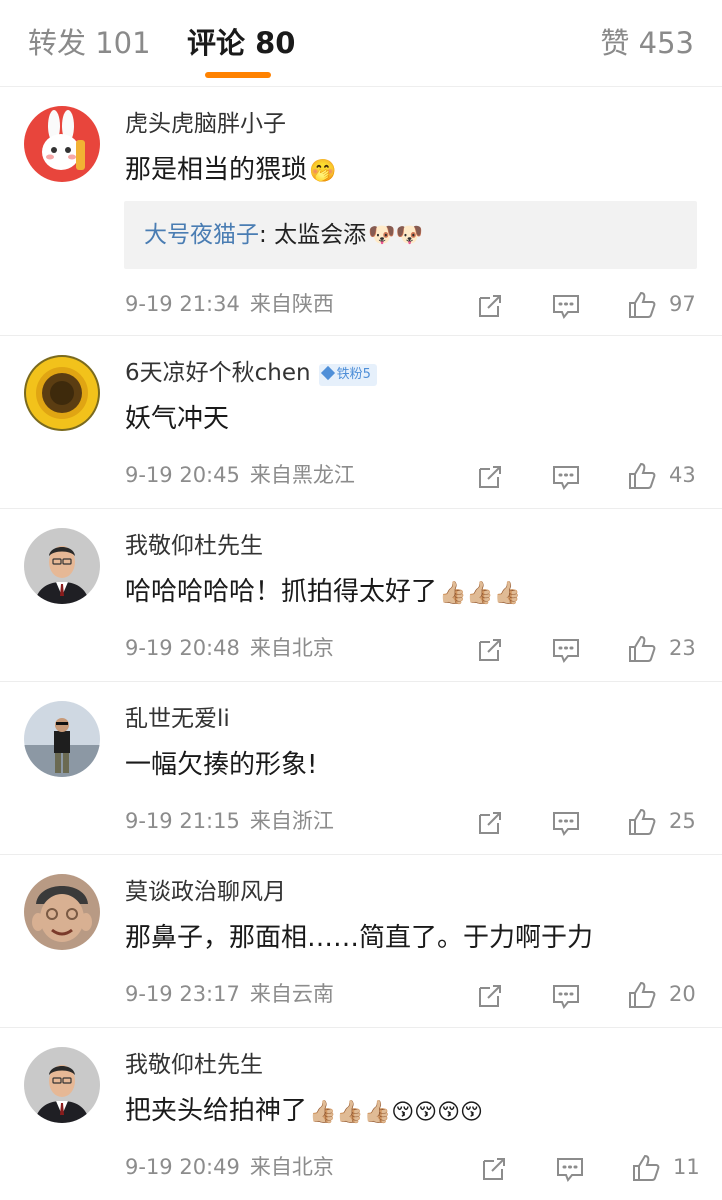 Image resolution: width=722 pixels, height=1200 pixels. Describe the element at coordinates (182, 821) in the screenshot. I see `comment-time: 9-19 21:15` at that location.